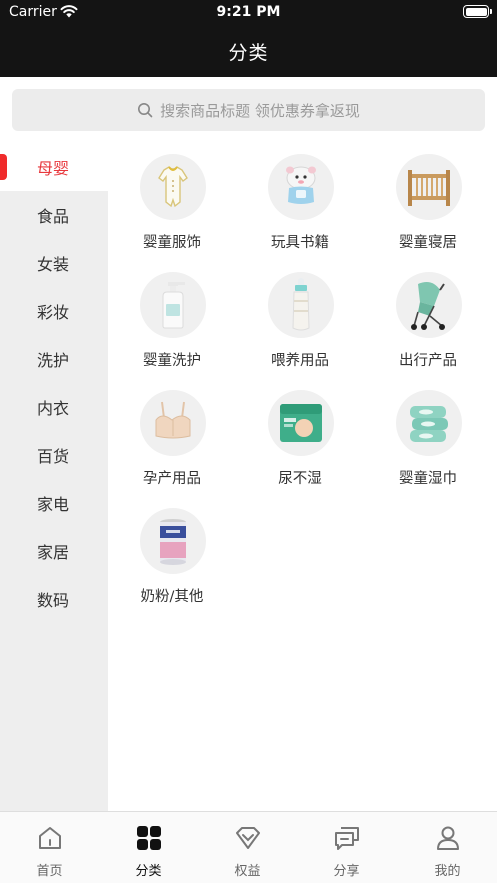 The width and height of the screenshot is (497, 883). I want to click on baby-romper-icon, so click(173, 187).